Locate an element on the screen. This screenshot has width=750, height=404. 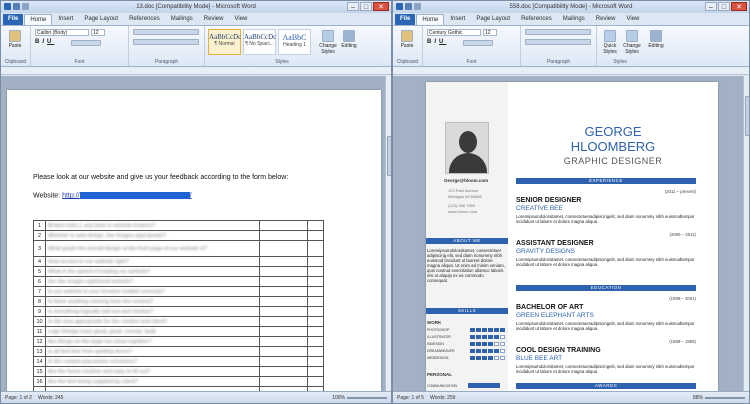
page-count: Page: 1 of 5 is located at coordinates (410, 398).